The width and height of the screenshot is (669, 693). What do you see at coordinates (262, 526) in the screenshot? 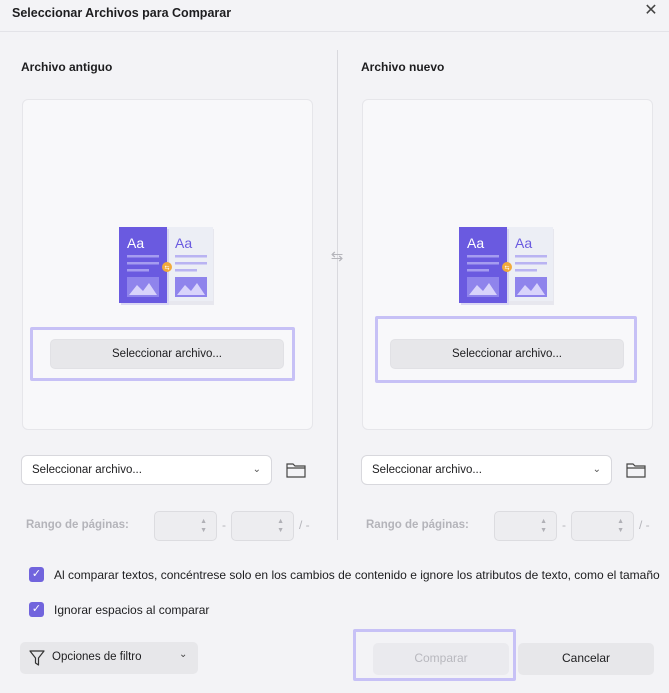
I see `old-range-end-spinner: ▲ ▼` at bounding box center [262, 526].